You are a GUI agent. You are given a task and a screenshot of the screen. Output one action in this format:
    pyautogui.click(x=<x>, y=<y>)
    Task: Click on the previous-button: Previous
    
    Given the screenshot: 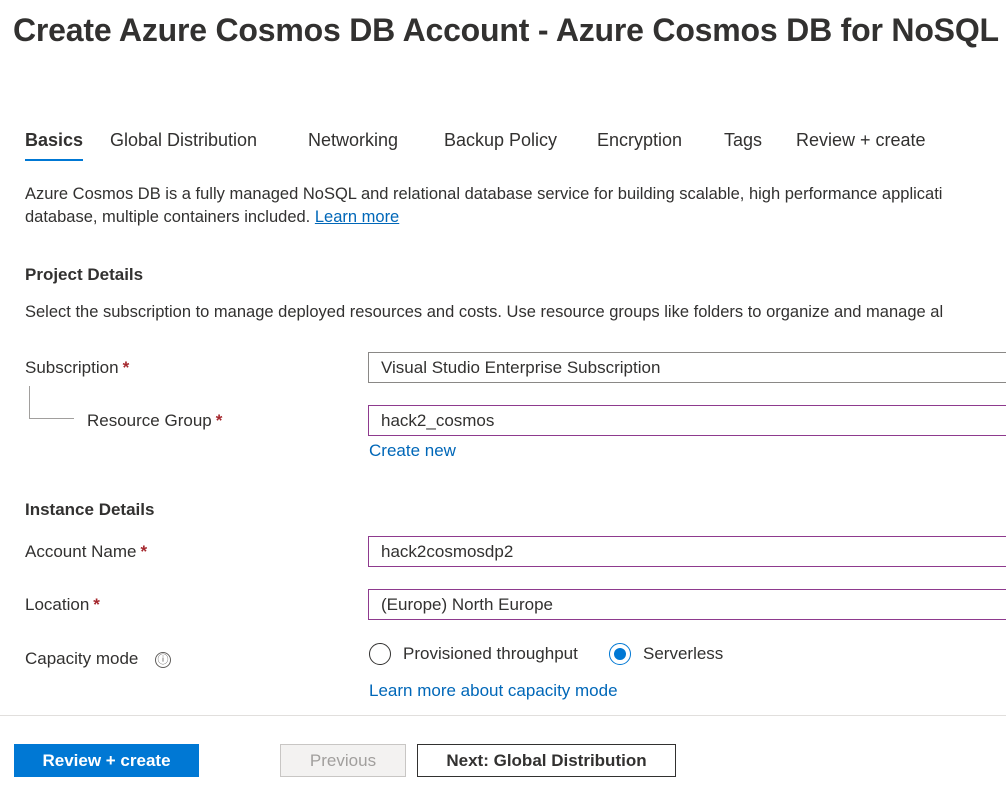 What is the action you would take?
    pyautogui.click(x=343, y=760)
    